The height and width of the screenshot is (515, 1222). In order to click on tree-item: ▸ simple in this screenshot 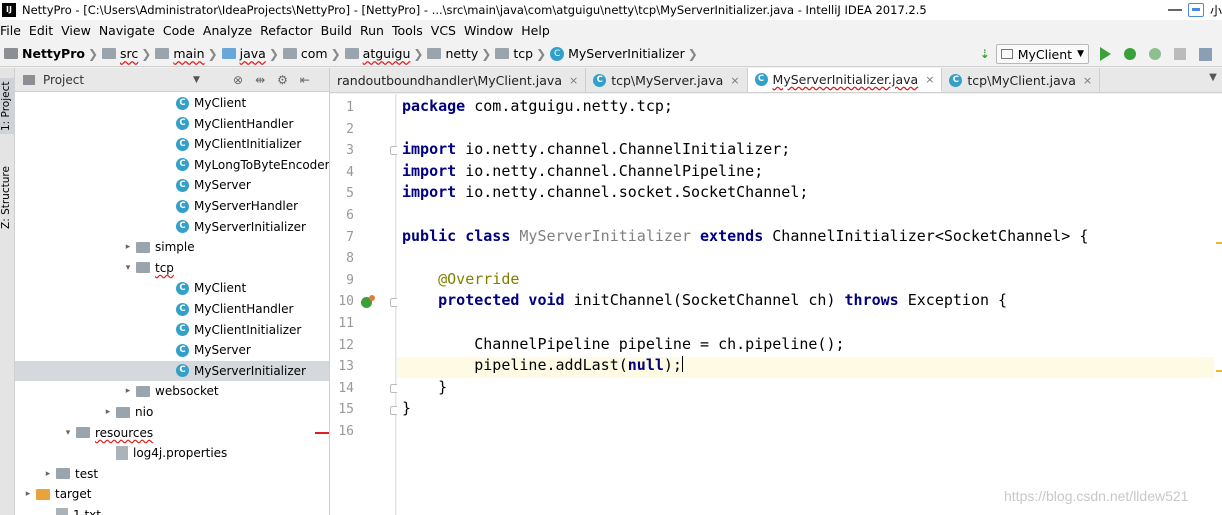, I will do `click(172, 247)`.